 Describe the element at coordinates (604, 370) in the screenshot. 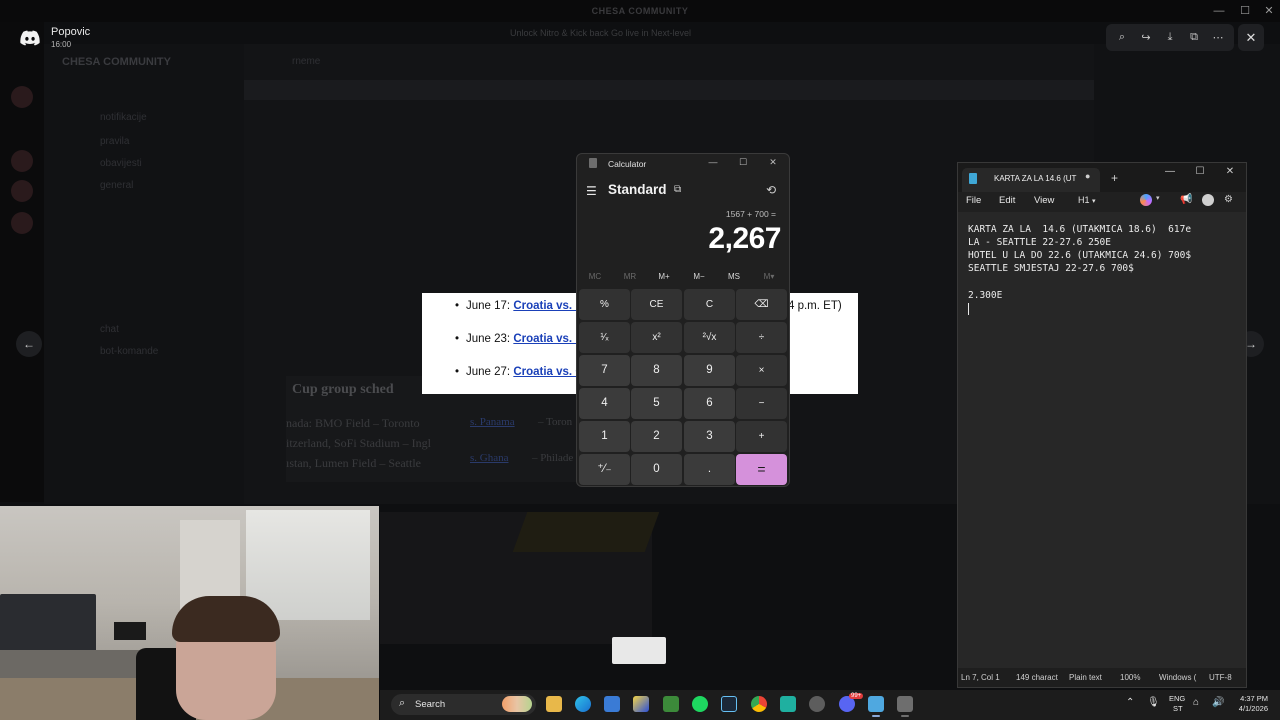

I see `digit-7-button: 7` at that location.